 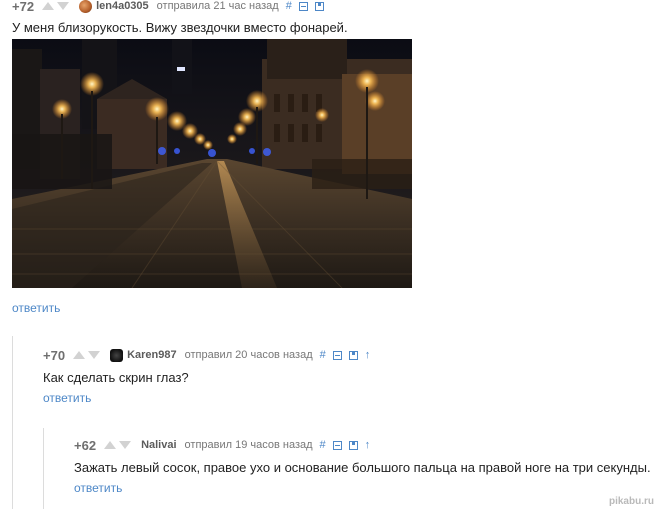 I want to click on comment-header: +62 Nalivai отправил 19 часов назад # ↑, so click(x=222, y=445).